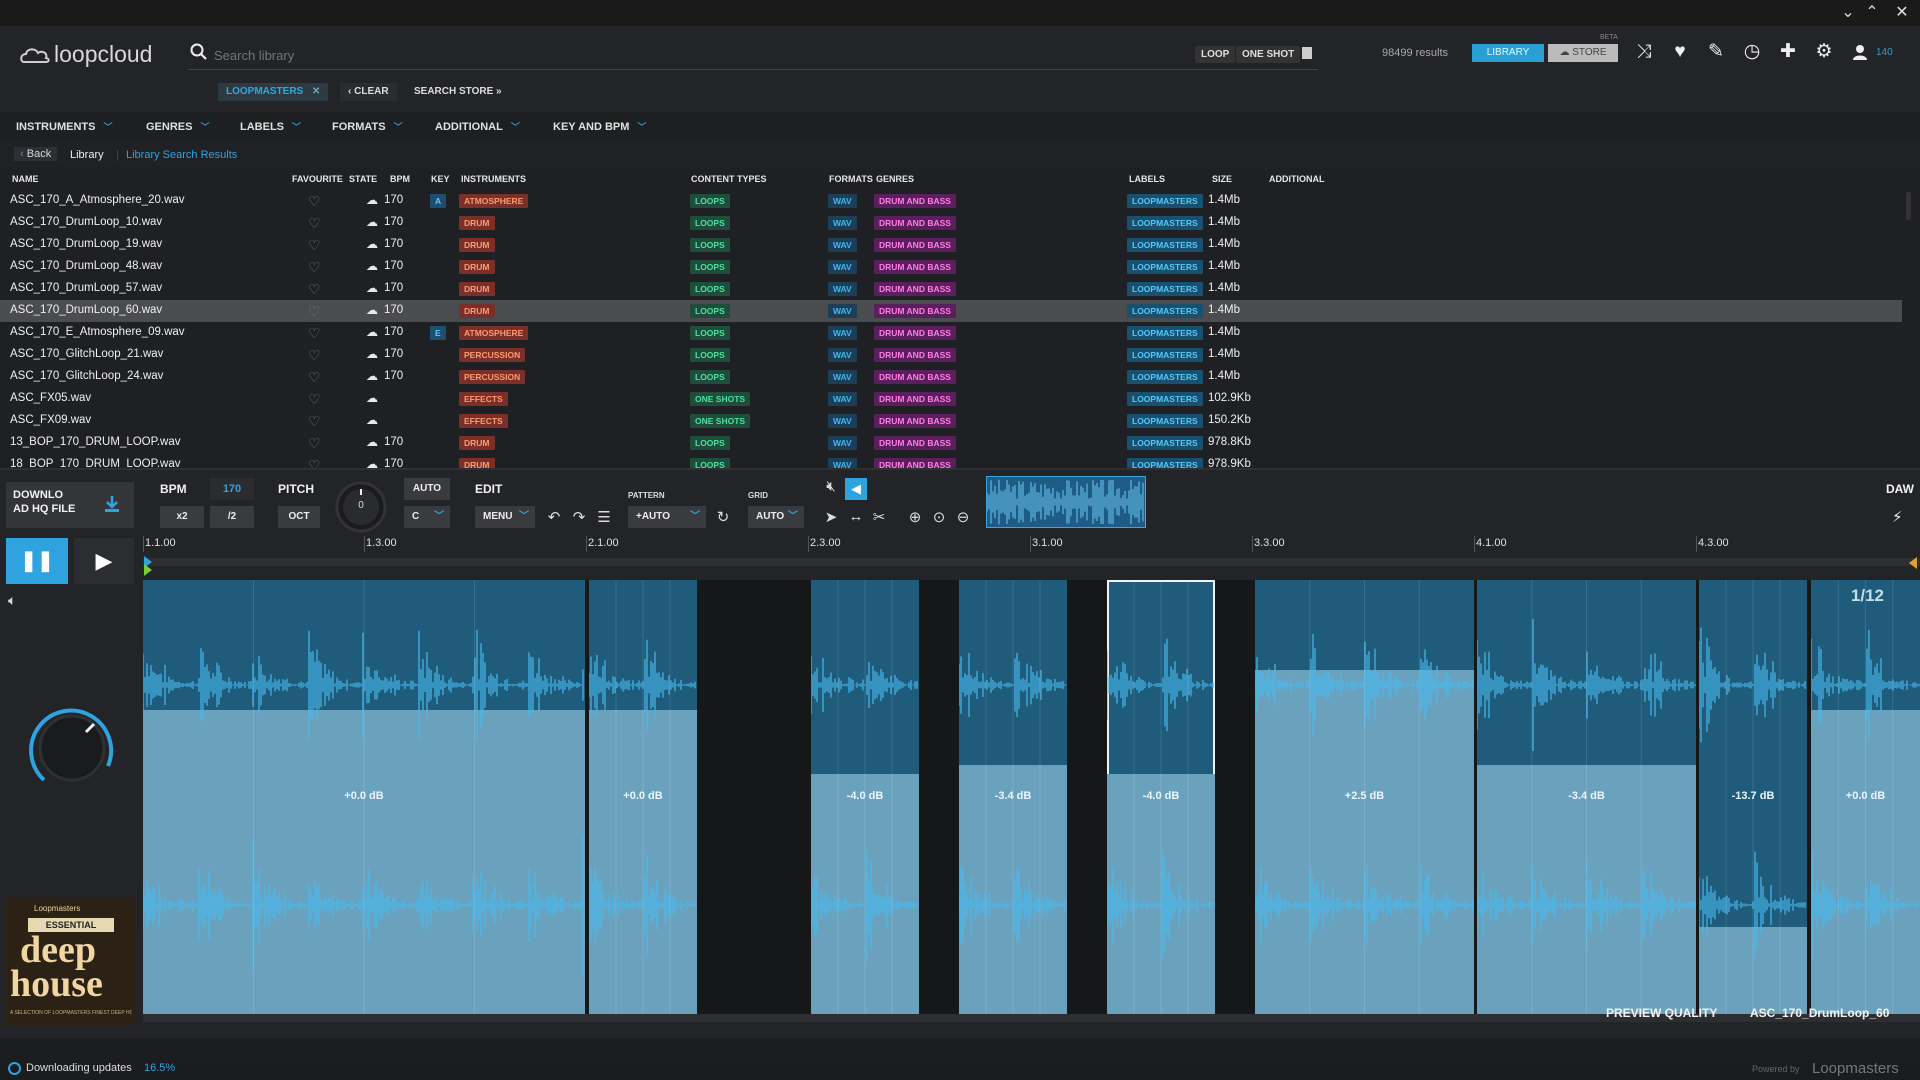  What do you see at coordinates (1161, 797) in the screenshot?
I see `audio-clip: -4.0 dB` at bounding box center [1161, 797].